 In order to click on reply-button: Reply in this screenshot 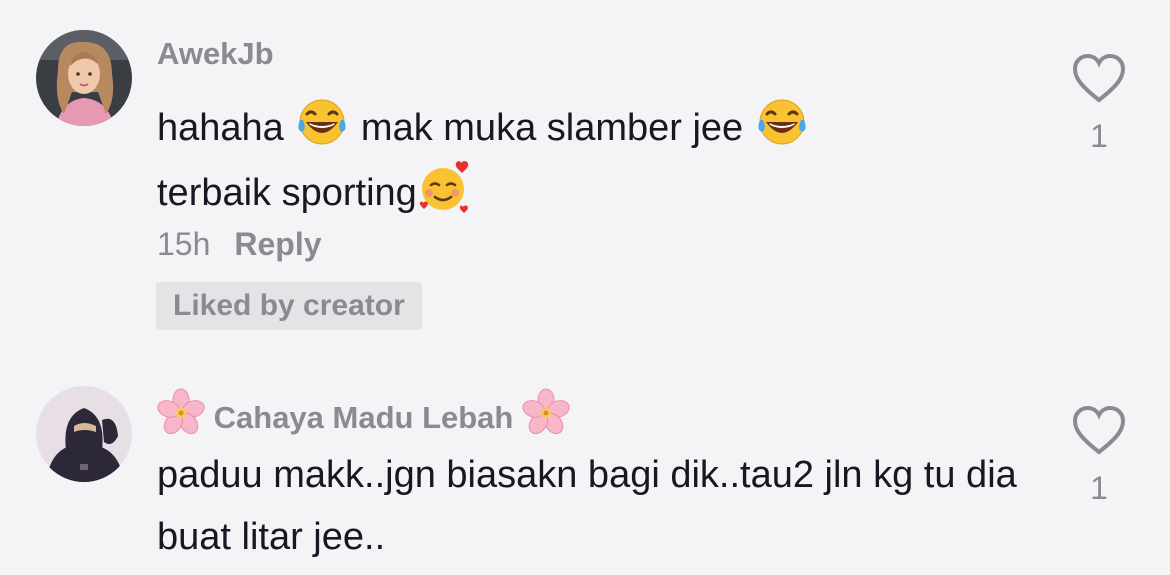, I will do `click(277, 244)`.